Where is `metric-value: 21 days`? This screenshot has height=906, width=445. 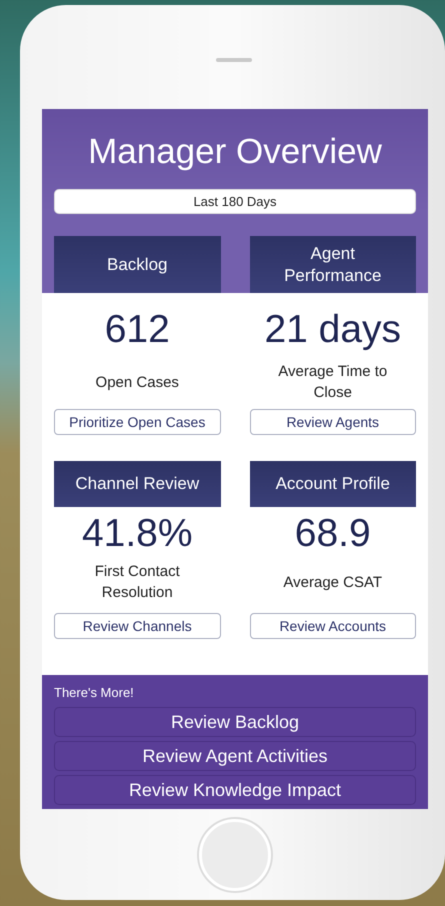 metric-value: 21 days is located at coordinates (333, 330).